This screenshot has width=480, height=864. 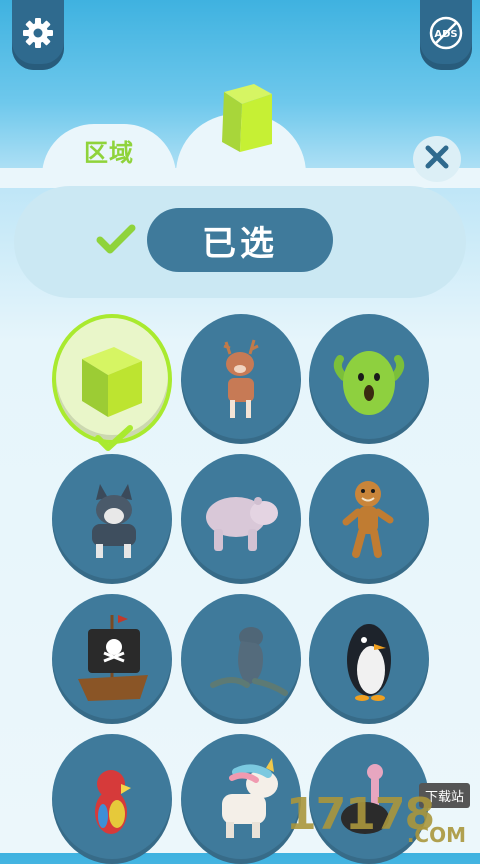 What do you see at coordinates (240, 178) in the screenshot?
I see `tab-bar-base` at bounding box center [240, 178].